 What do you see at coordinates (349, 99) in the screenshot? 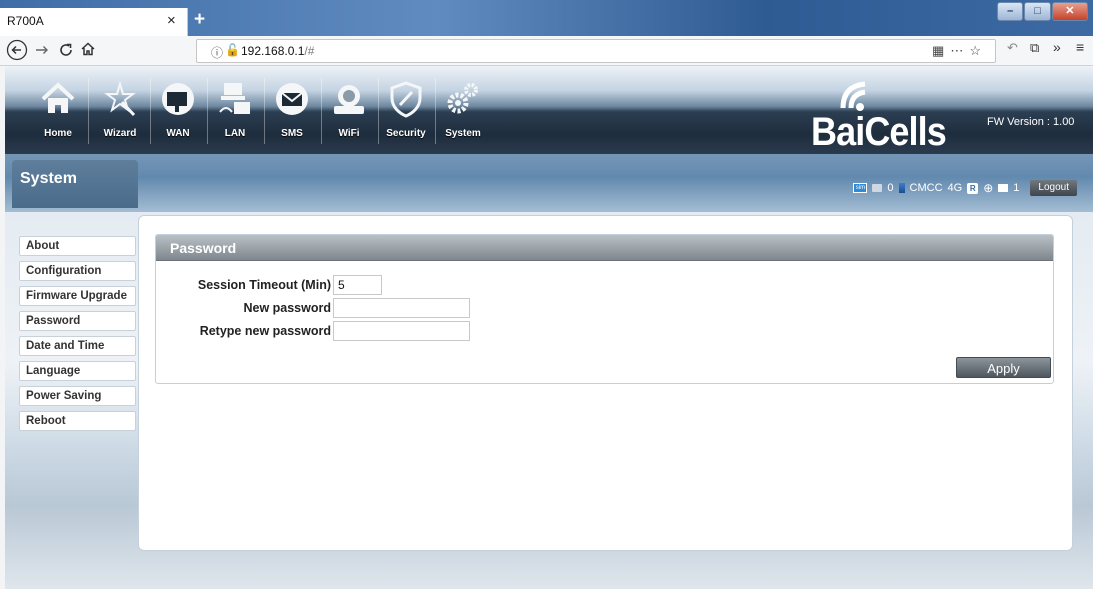
I see `wifi-icon` at bounding box center [349, 99].